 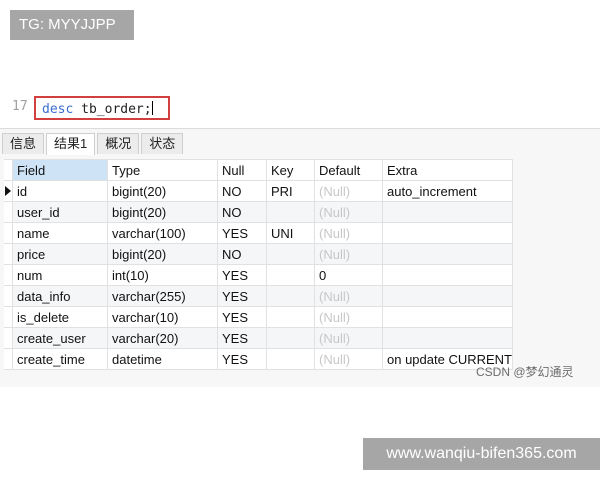 I want to click on column-header-null: Null, so click(x=242, y=170).